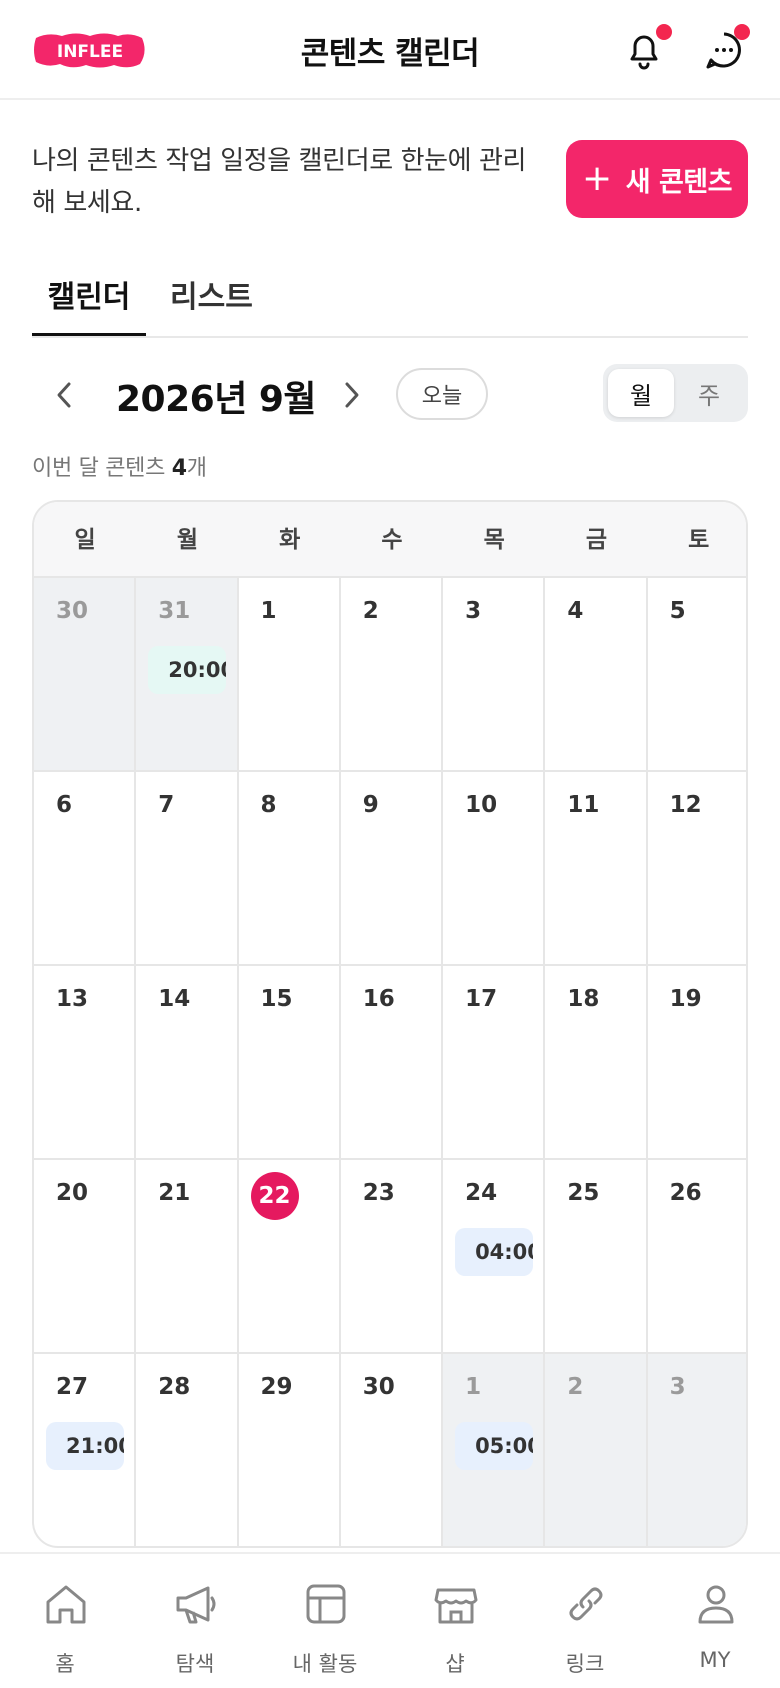 The width and height of the screenshot is (780, 1688). I want to click on weekday-label: 수, so click(392, 540).